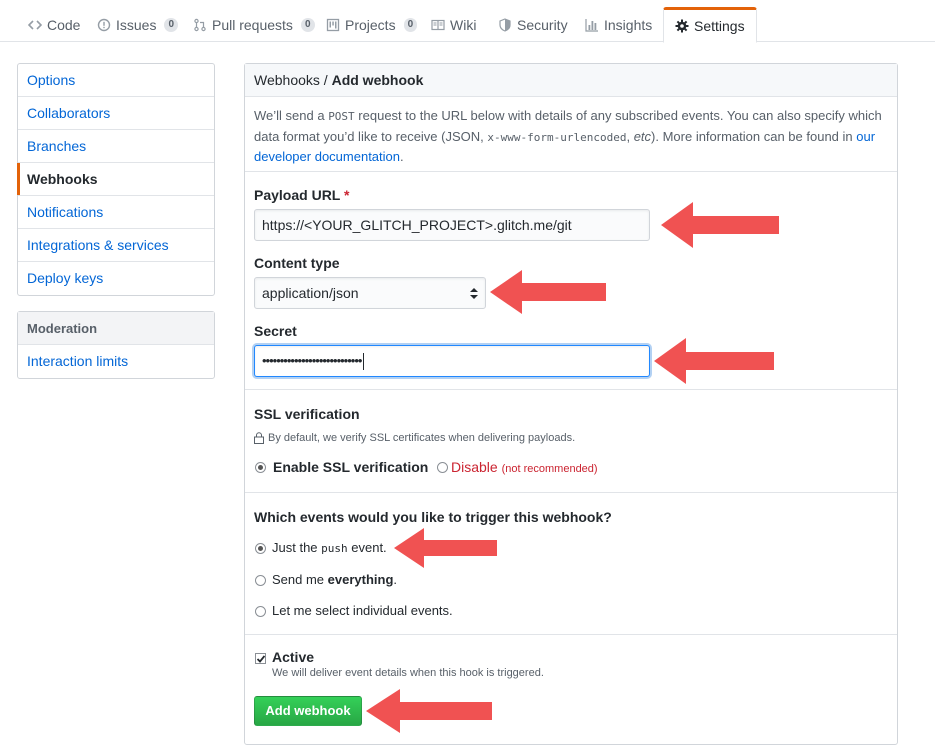 The height and width of the screenshot is (755, 935). Describe the element at coordinates (542, 25) in the screenshot. I see `tab-security-label: Security` at that location.